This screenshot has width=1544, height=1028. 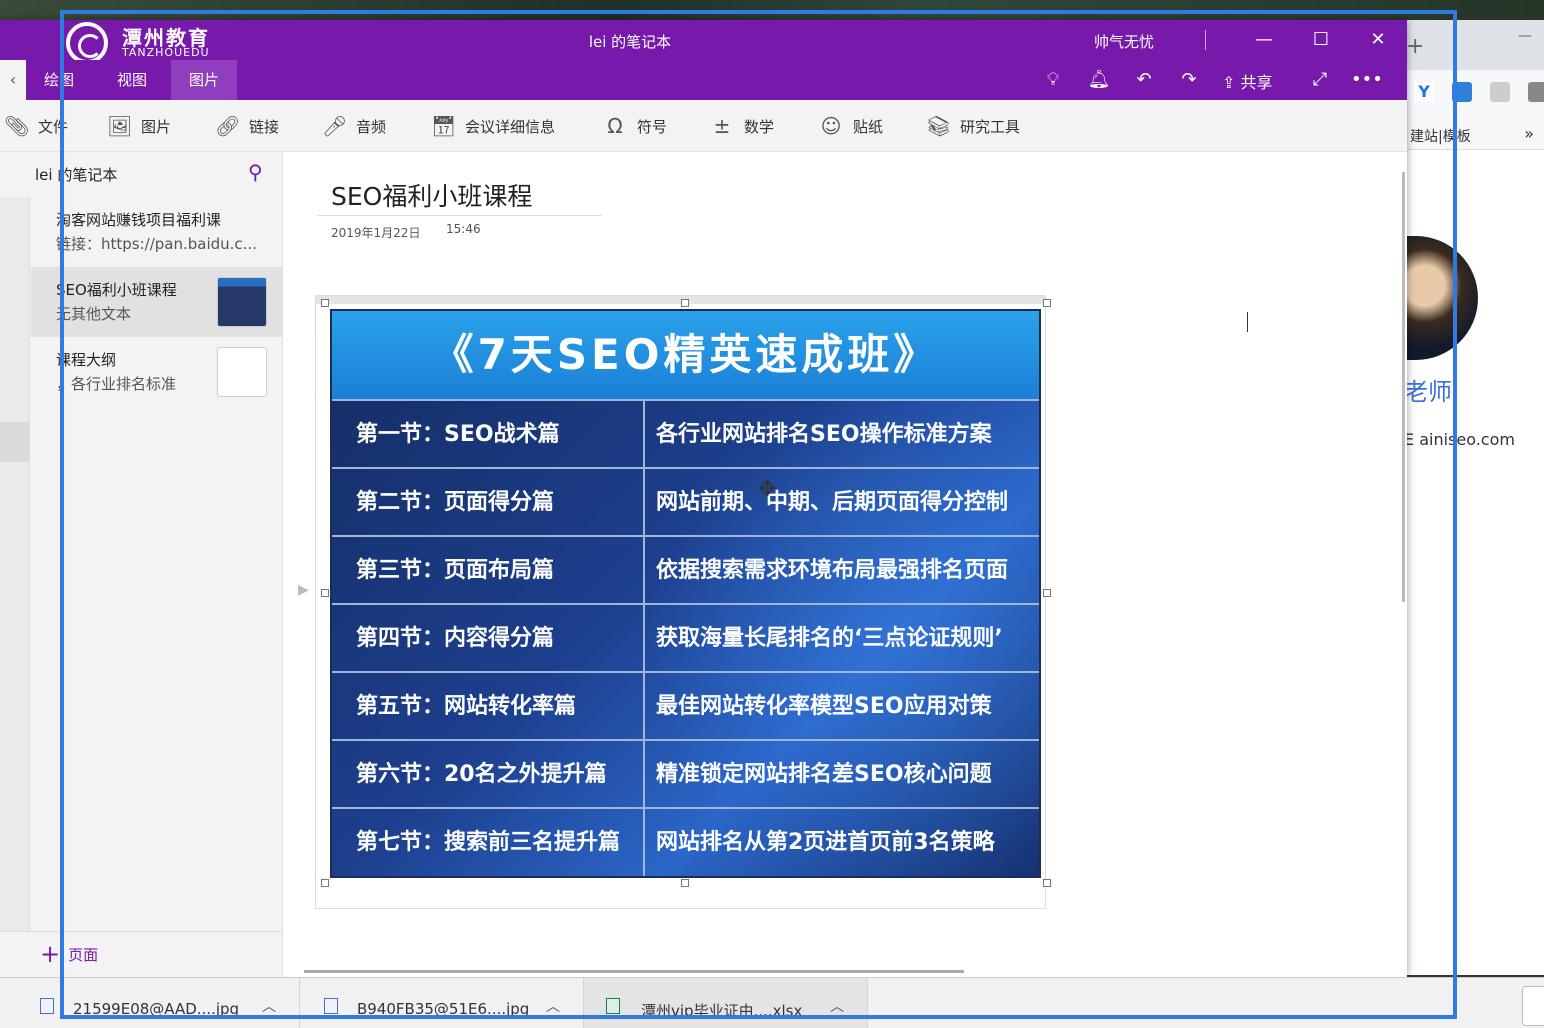 I want to click on menu-bar: ‹ 绘图 视图 图片 💡︎ 🔔︎ ↶ ↷ ⇪ 共享 ⤢ •••, so click(x=703, y=80).